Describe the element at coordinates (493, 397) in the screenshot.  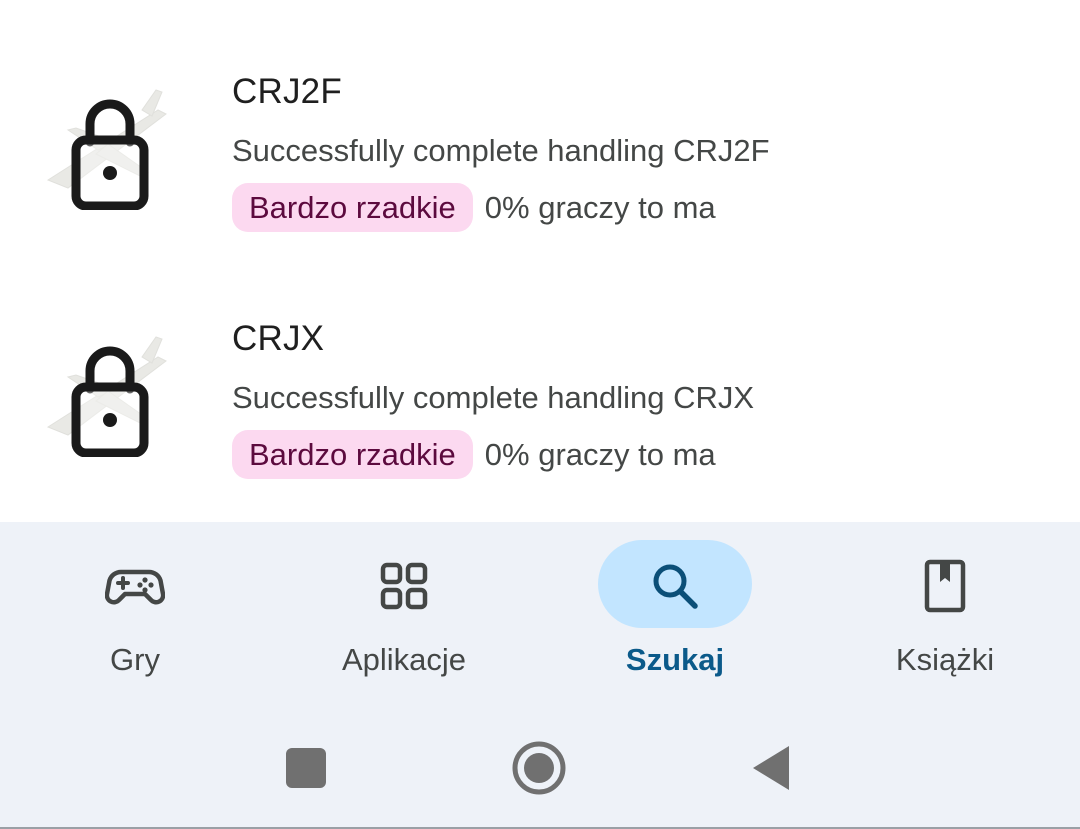
I see `achievement-description: Successfully complete handling CRJX` at that location.